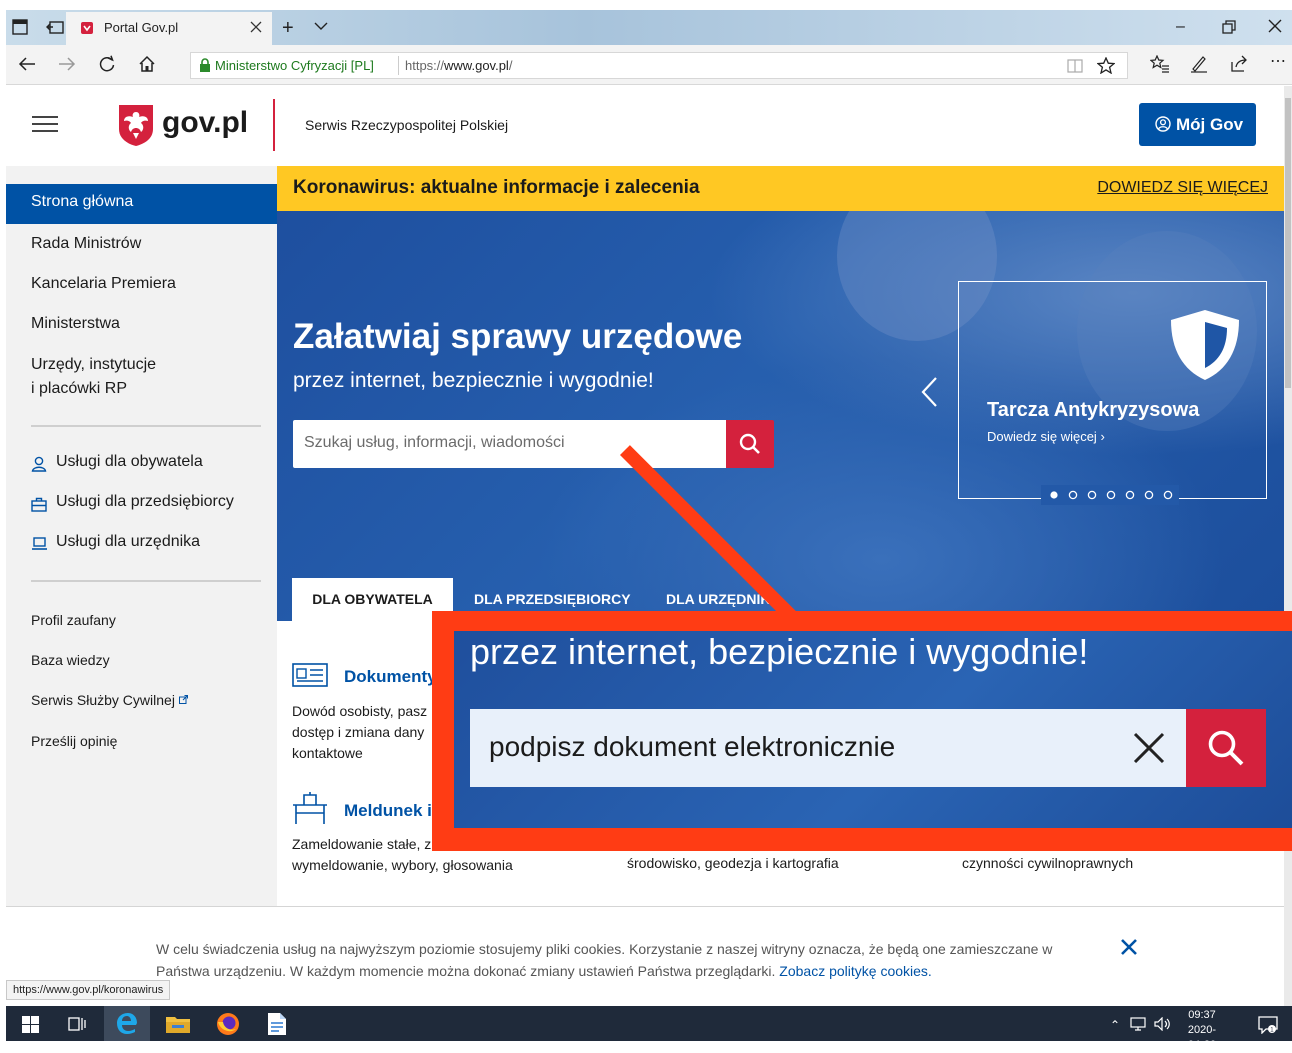 The width and height of the screenshot is (1292, 1053). Describe the element at coordinates (169, 28) in the screenshot. I see `browser-tab: Portal Gov.pl` at that location.